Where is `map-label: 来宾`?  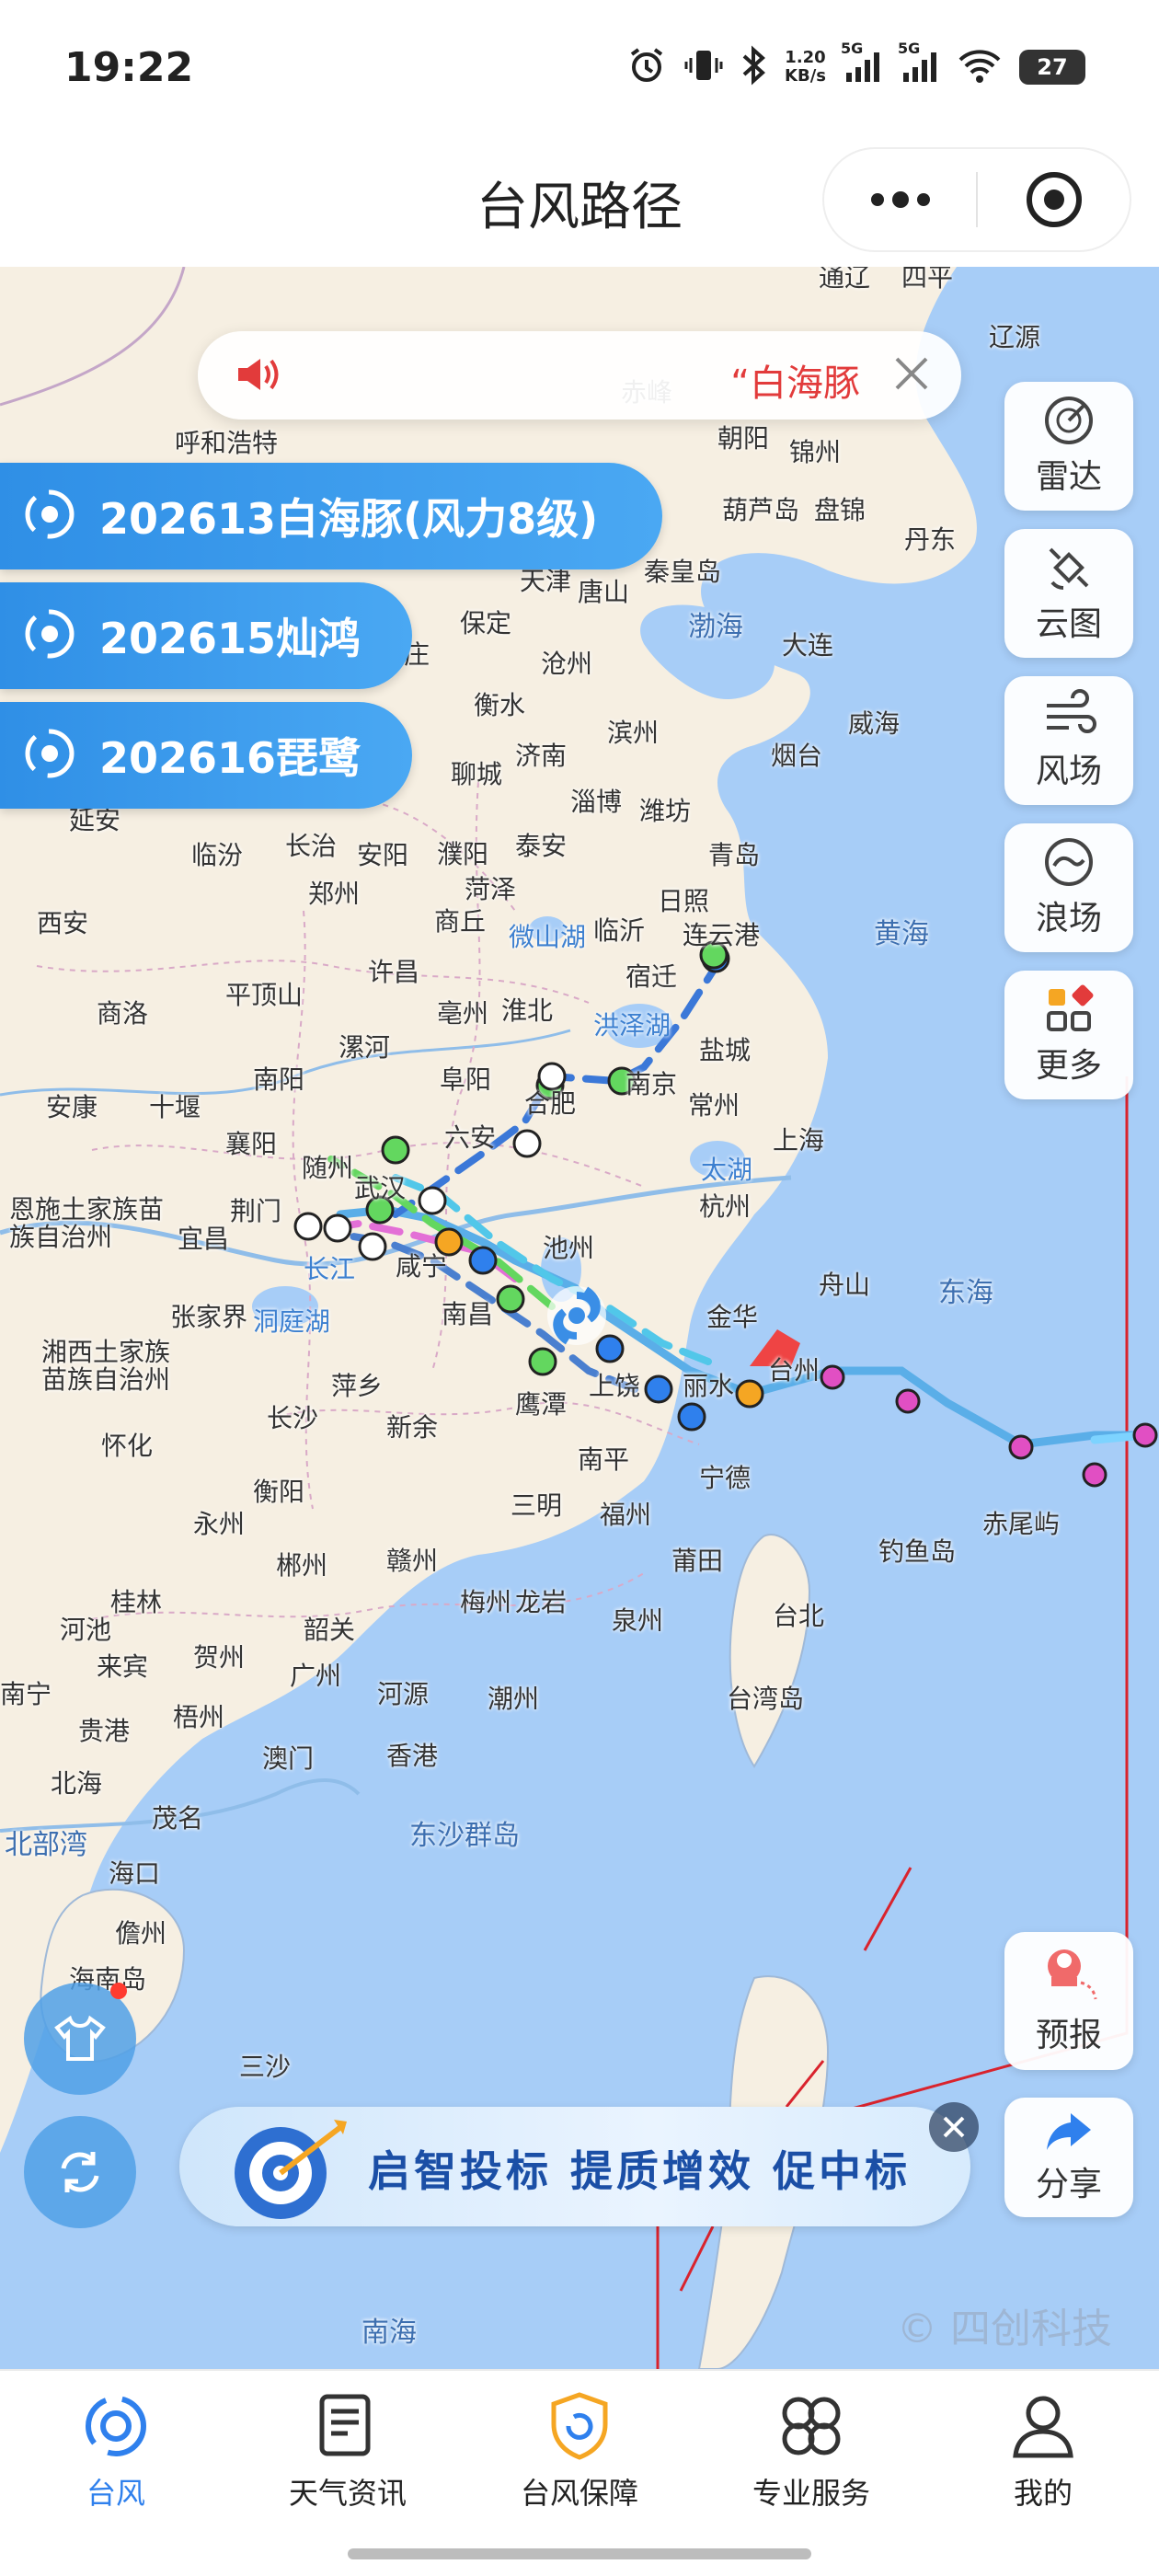
map-label: 来宾 is located at coordinates (123, 1666).